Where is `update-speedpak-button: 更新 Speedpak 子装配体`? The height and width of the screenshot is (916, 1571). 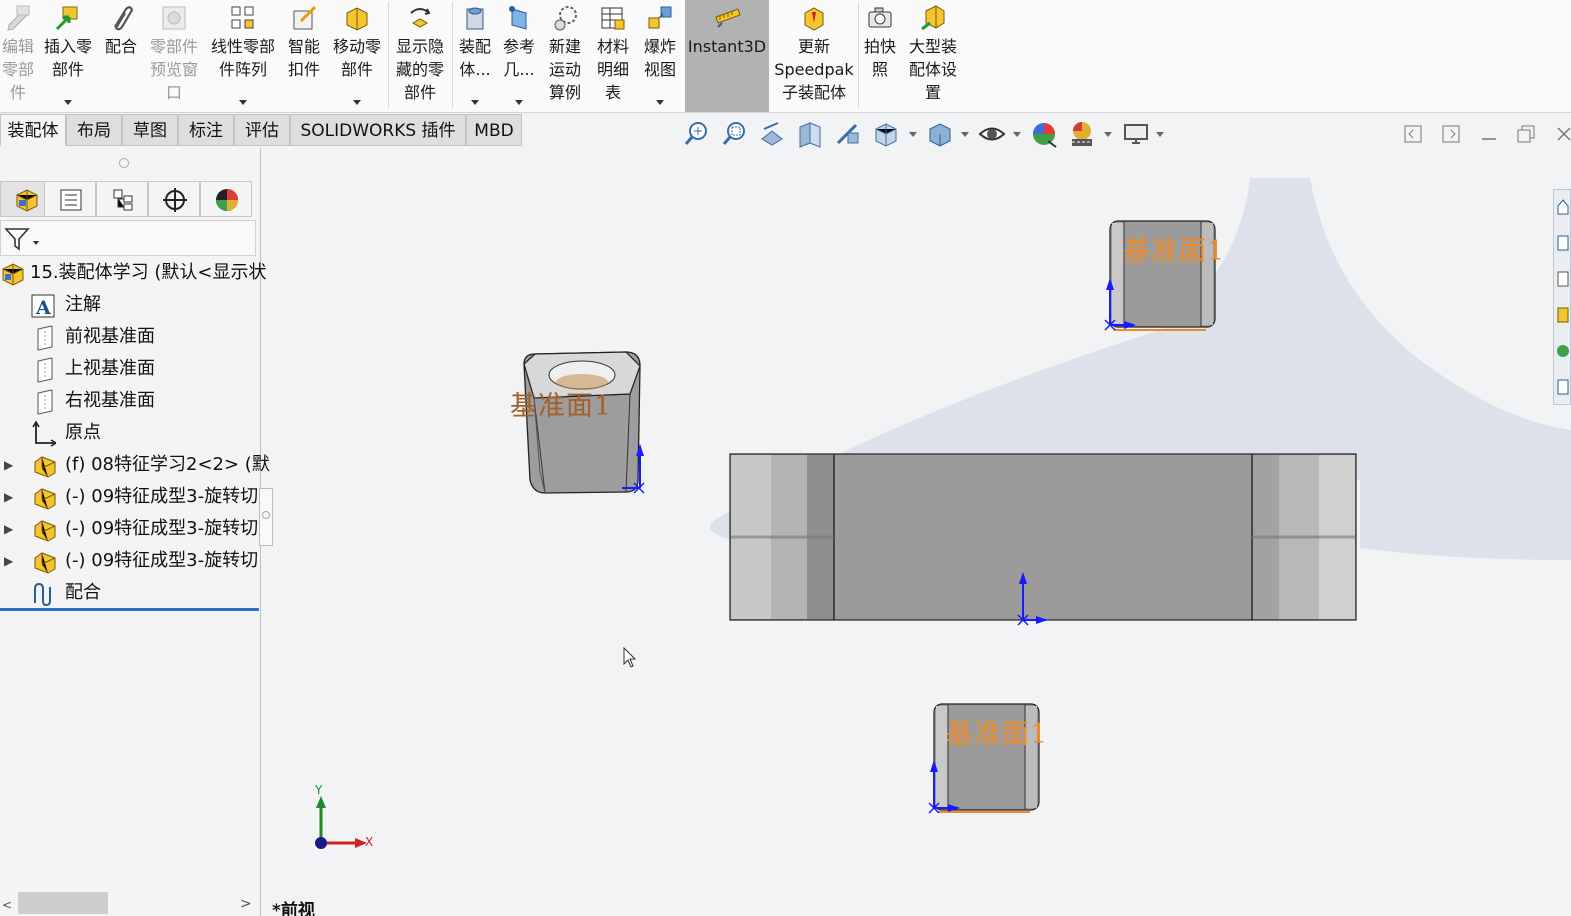
update-speedpak-button: 更新 Speedpak 子装配体 is located at coordinates (814, 56).